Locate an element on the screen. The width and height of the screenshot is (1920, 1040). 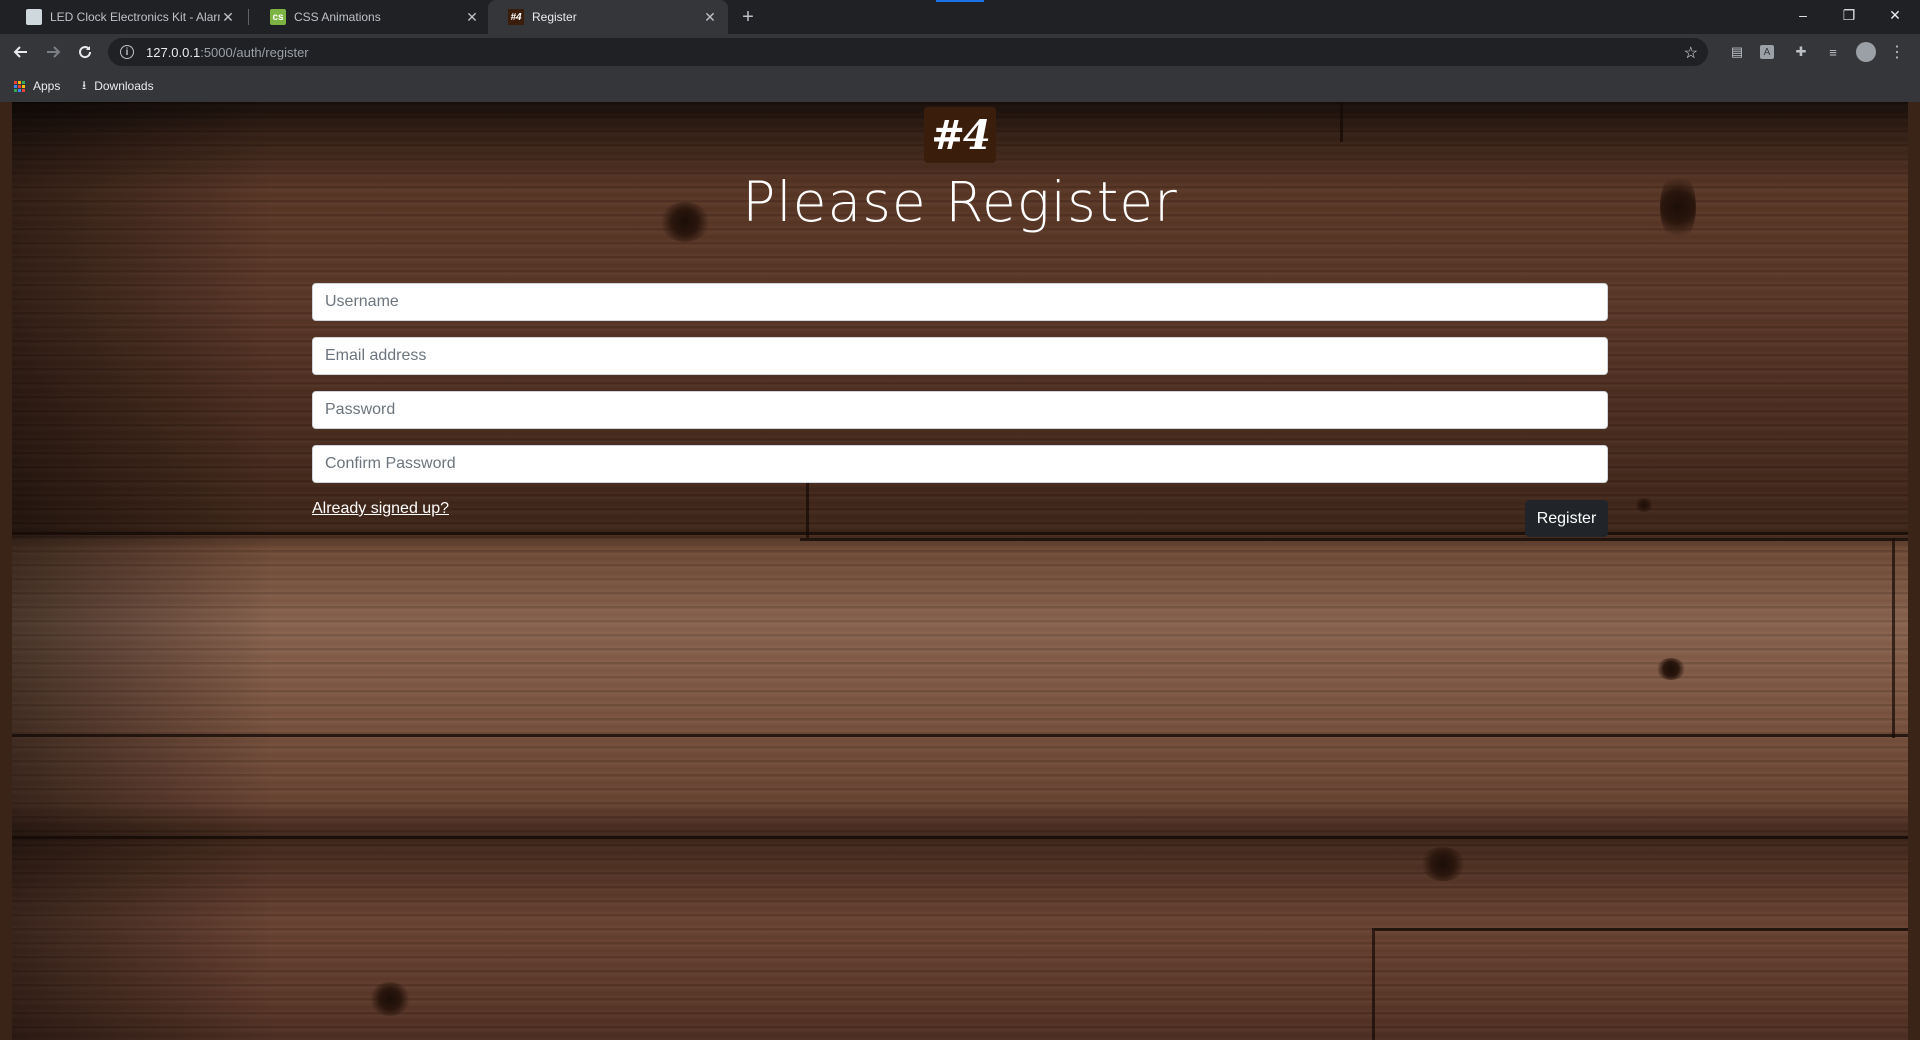
forward-arrow-icon is located at coordinates (54, 52).